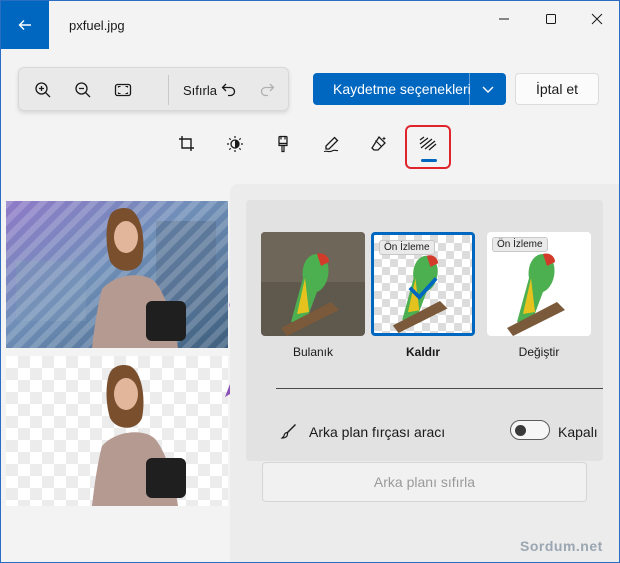  Describe the element at coordinates (97, 25) in the screenshot. I see `window-title: pxfuel.jpg` at that location.